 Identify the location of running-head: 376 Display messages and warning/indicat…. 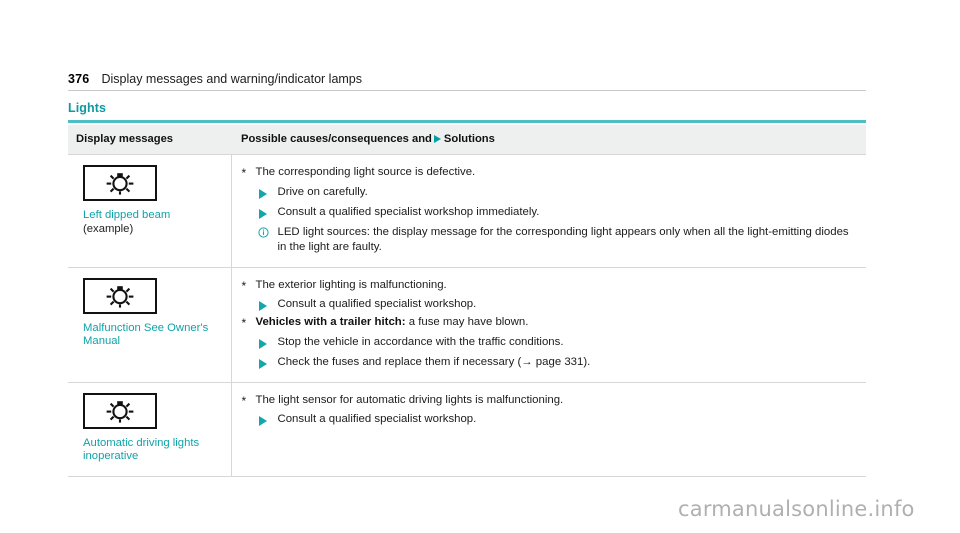
(215, 79).